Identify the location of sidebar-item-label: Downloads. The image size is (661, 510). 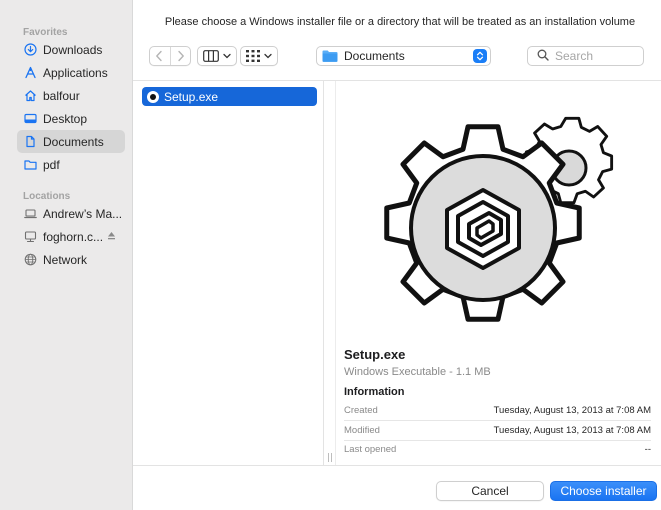
(73, 49).